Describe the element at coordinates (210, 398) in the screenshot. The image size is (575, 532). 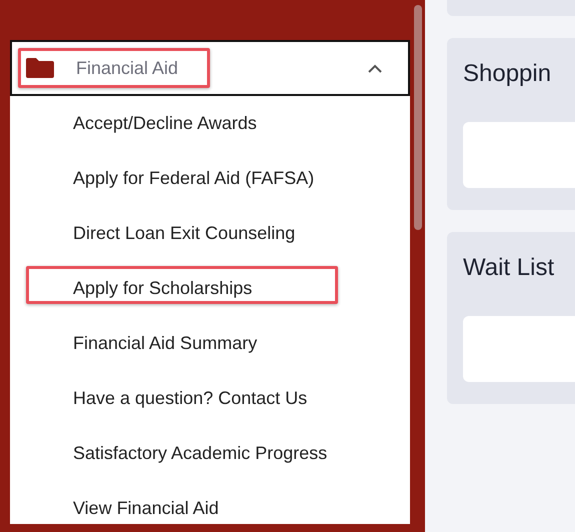
I see `menu-link: Have a question? Contact Us` at that location.